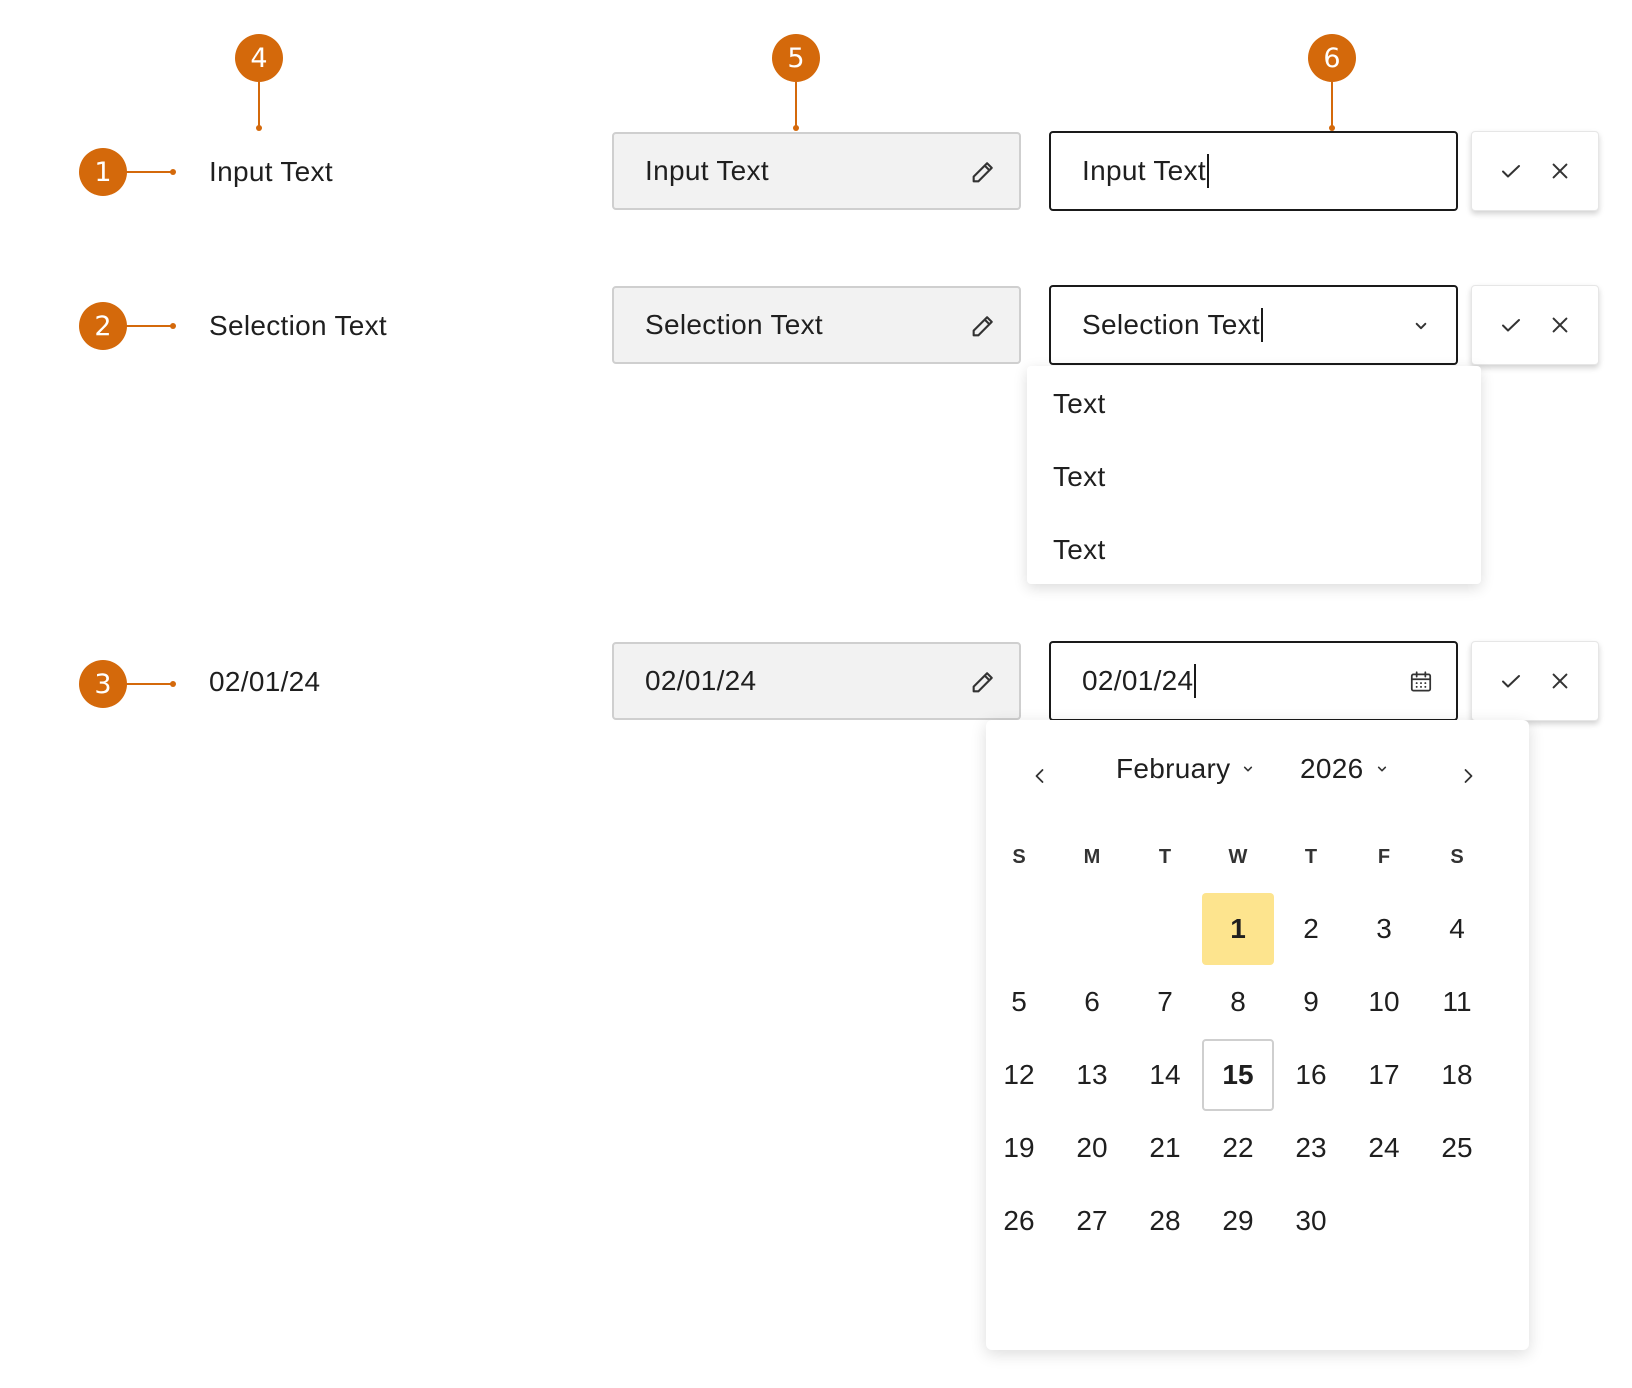  Describe the element at coordinates (1092, 1002) in the screenshot. I see `calendar-day: 6` at that location.